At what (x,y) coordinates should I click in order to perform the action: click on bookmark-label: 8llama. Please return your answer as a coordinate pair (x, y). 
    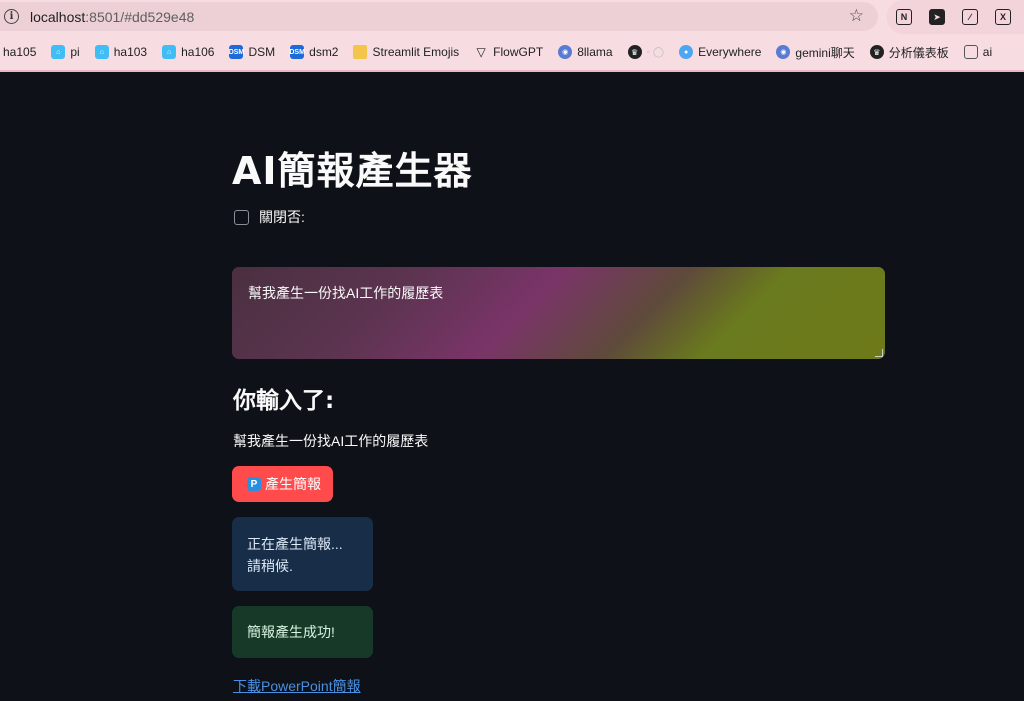
    Looking at the image, I should click on (595, 52).